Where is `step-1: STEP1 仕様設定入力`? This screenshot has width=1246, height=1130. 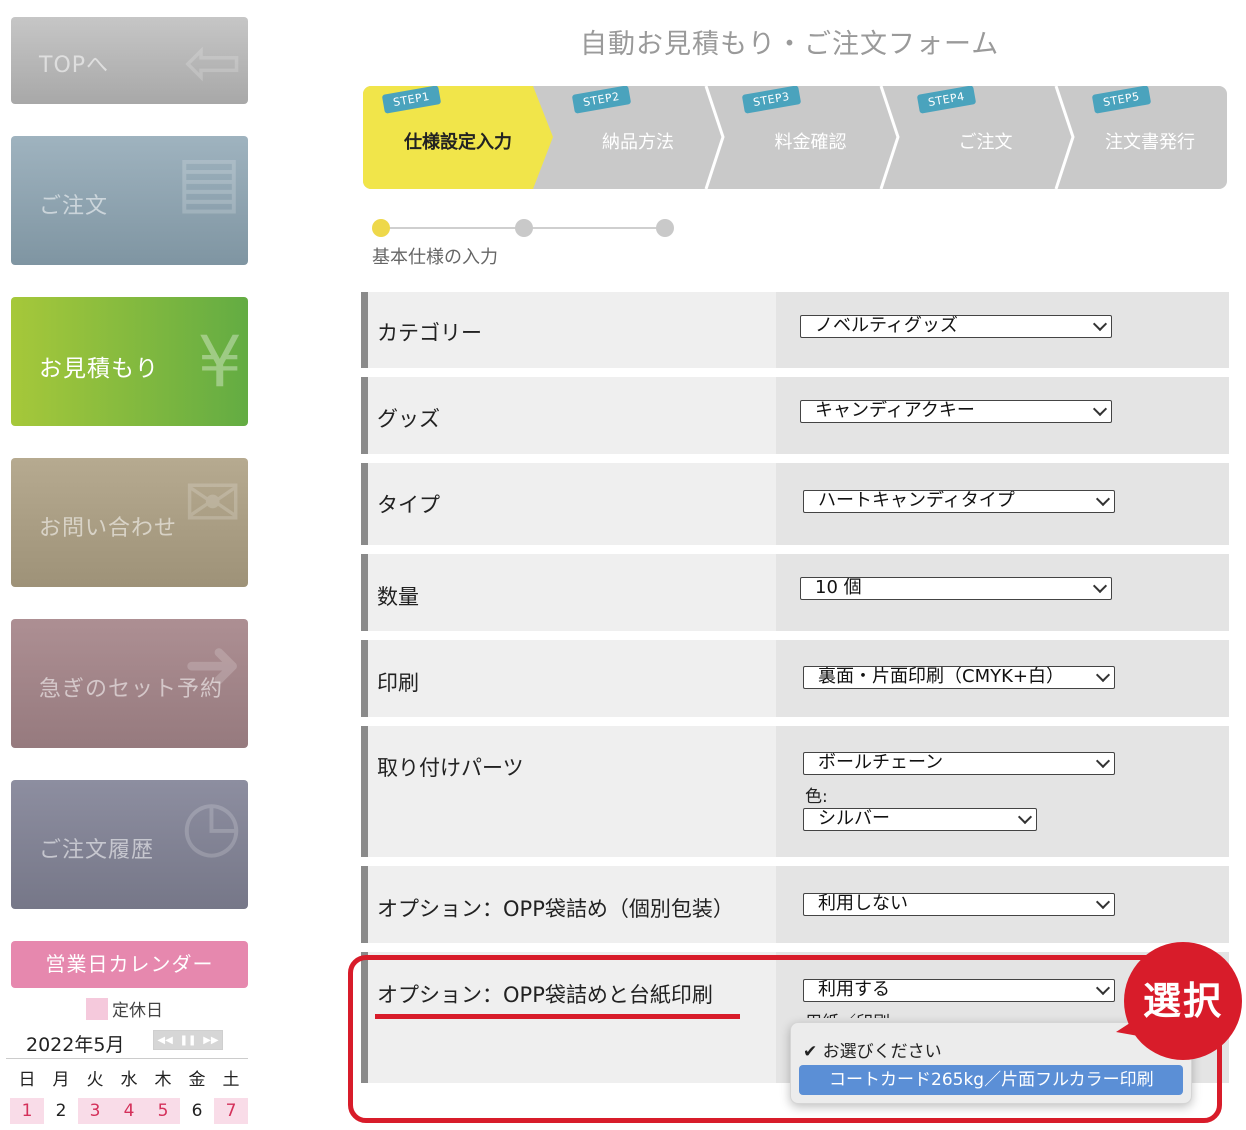 step-1: STEP1 仕様設定入力 is located at coordinates (458, 137).